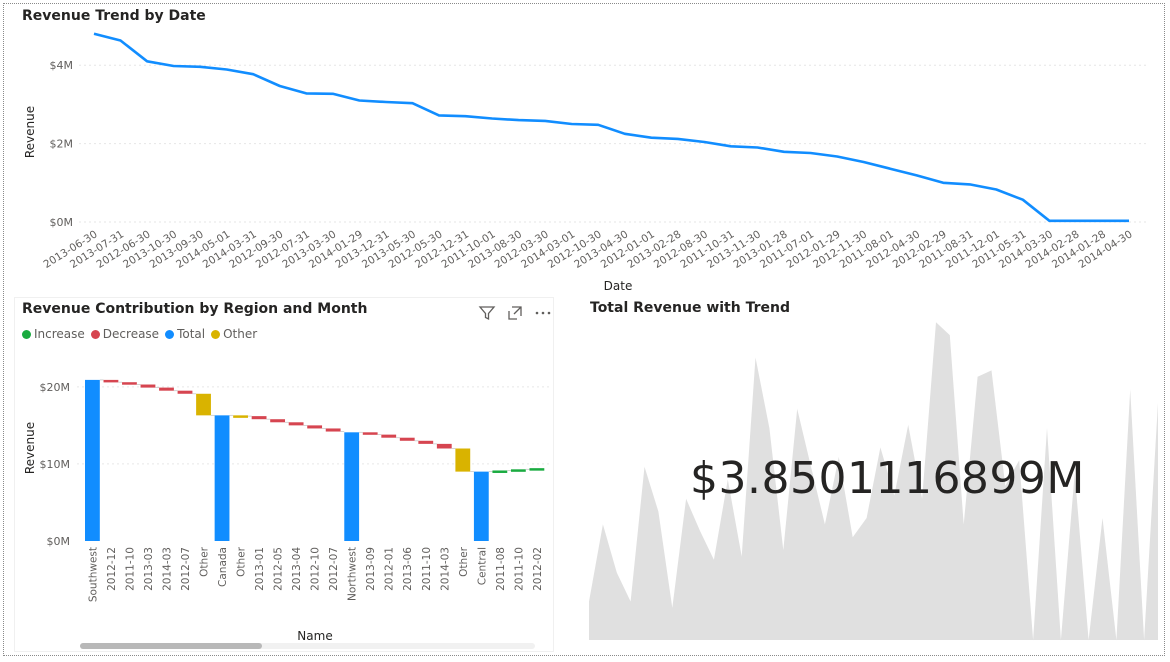 This screenshot has width=1170, height=662. Describe the element at coordinates (316, 569) in the screenshot. I see `x-tick-label: 2012-10` at that location.